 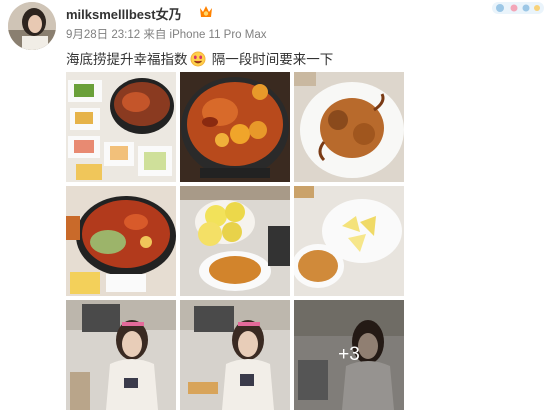 I want to click on avatar, so click(x=32, y=26).